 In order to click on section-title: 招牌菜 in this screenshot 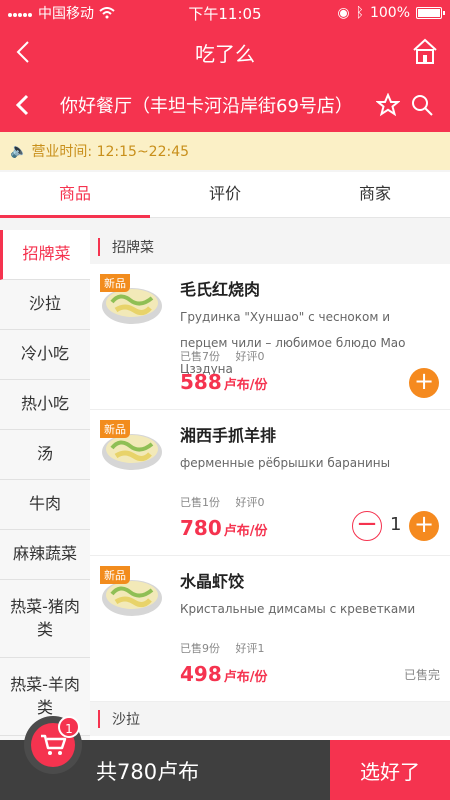, I will do `click(133, 248)`.